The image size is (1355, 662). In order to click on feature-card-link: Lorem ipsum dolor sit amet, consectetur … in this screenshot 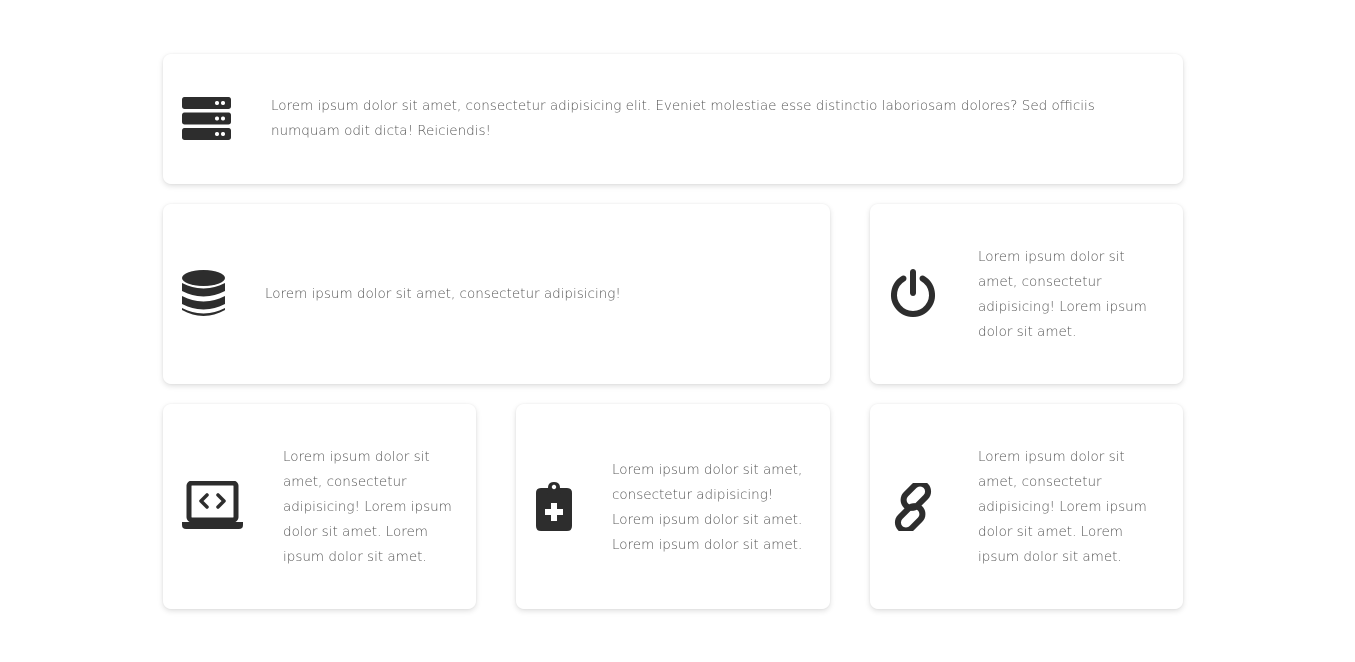, I will do `click(1026, 506)`.